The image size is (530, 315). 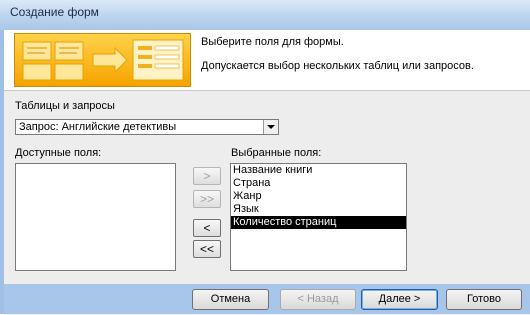 What do you see at coordinates (207, 199) in the screenshot?
I see `add-all-fields-button: >>` at bounding box center [207, 199].